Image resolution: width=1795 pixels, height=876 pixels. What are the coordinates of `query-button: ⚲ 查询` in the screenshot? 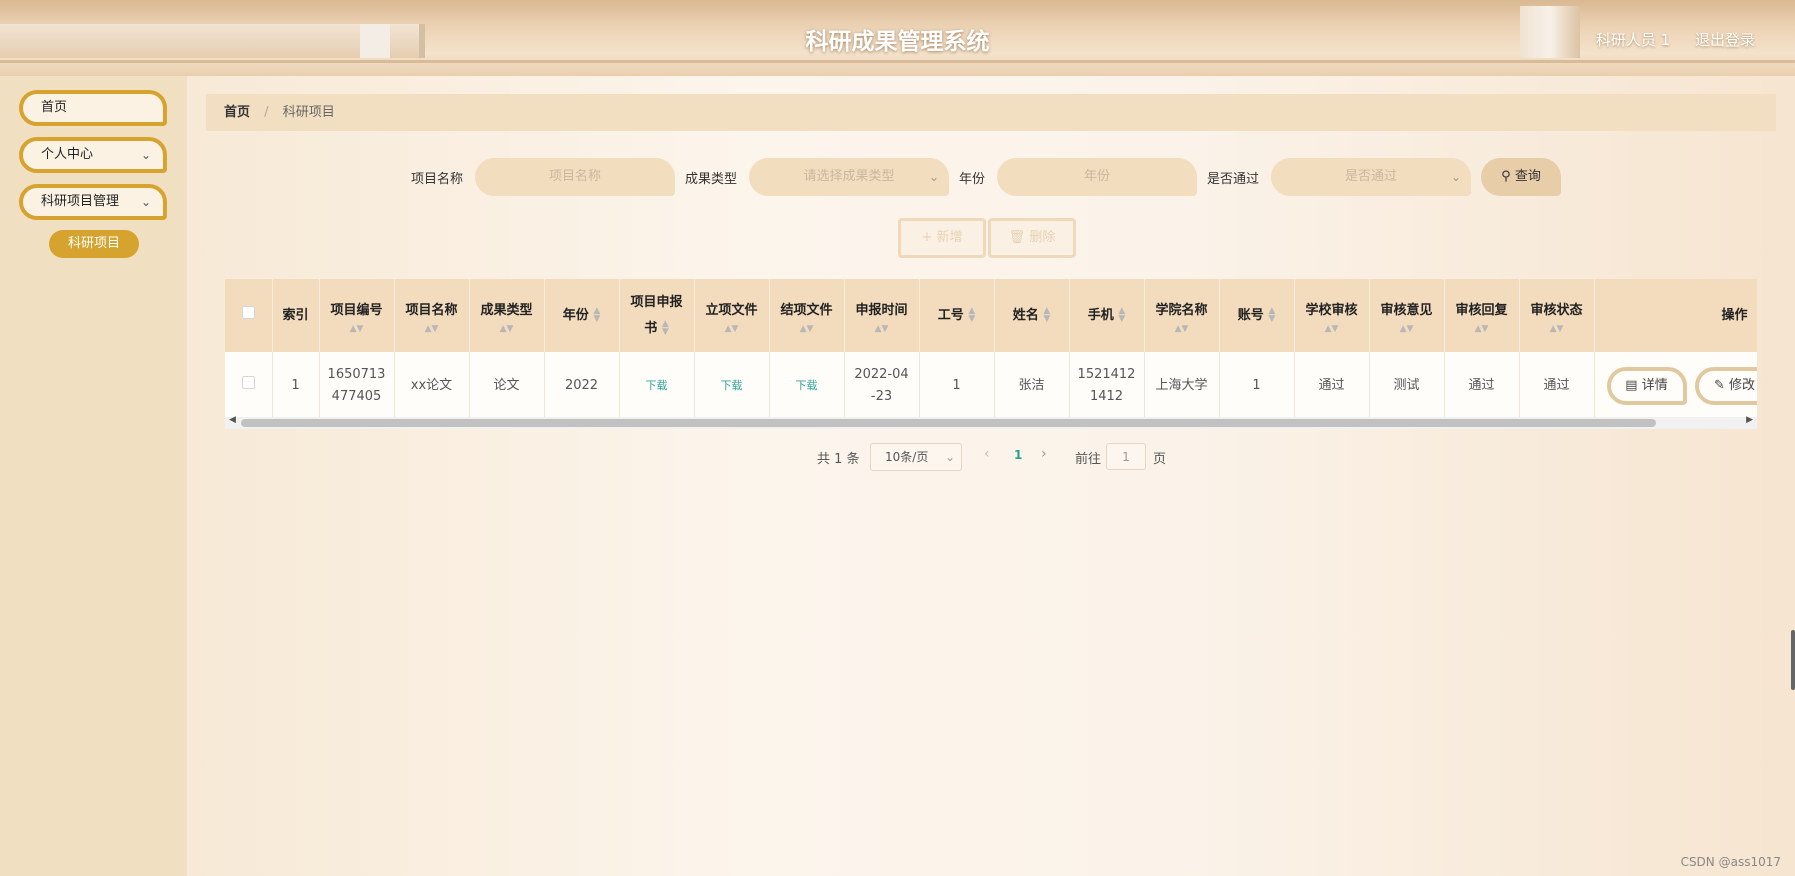 It's located at (1521, 177).